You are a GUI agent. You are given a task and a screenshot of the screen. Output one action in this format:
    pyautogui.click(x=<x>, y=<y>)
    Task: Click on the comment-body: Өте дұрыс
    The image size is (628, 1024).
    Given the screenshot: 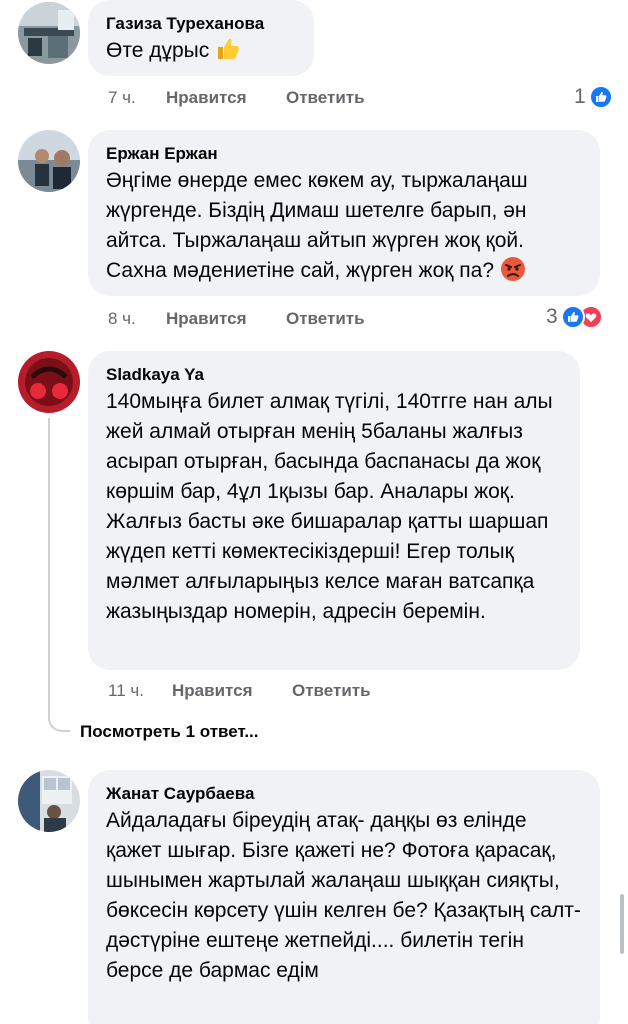 What is the action you would take?
    pyautogui.click(x=158, y=50)
    